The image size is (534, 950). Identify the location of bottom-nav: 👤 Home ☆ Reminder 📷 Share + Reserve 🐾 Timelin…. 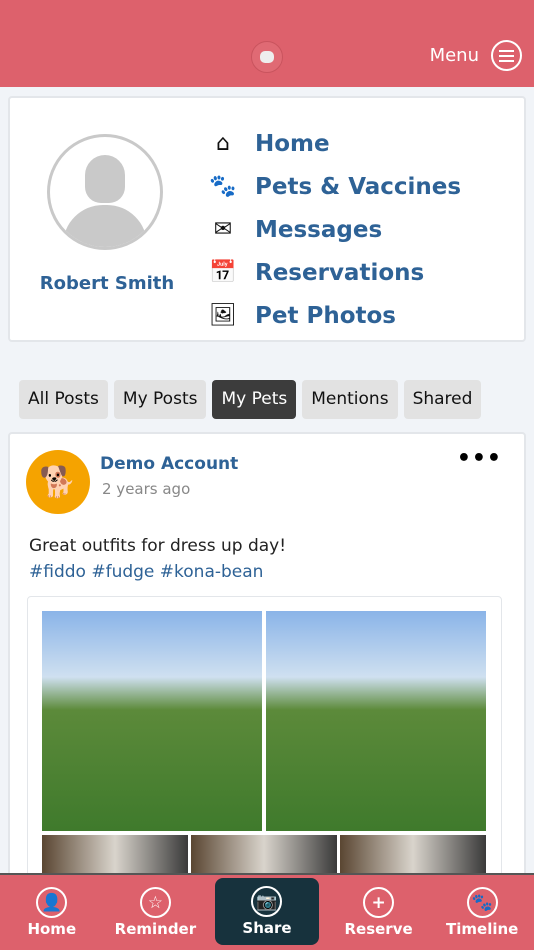
(267, 911).